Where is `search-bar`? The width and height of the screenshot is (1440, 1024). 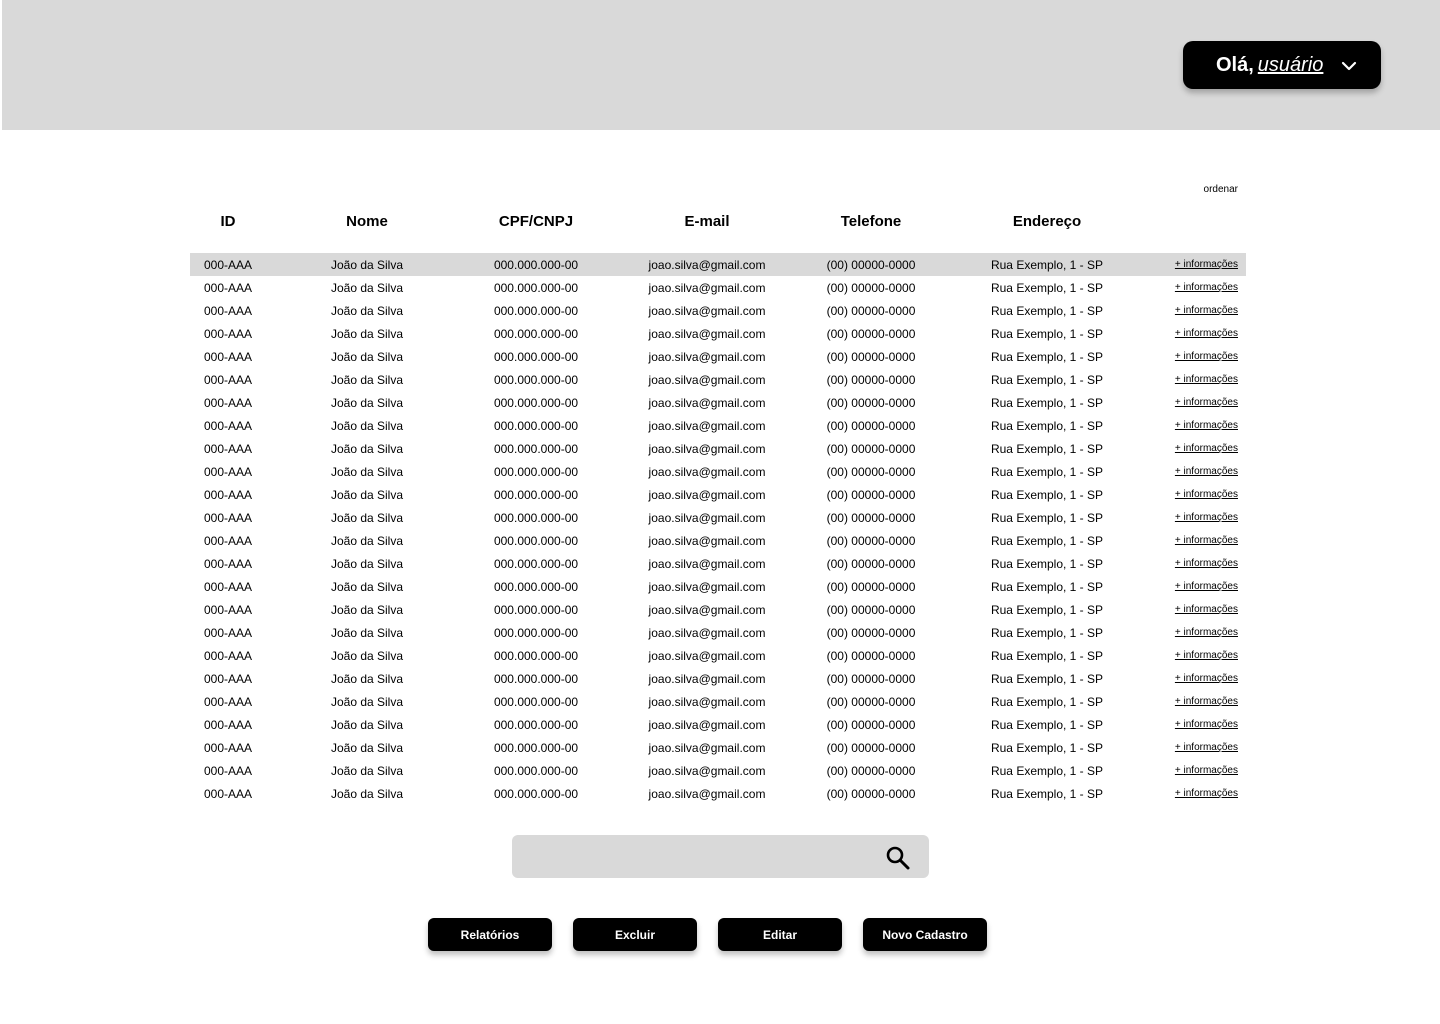
search-bar is located at coordinates (720, 856).